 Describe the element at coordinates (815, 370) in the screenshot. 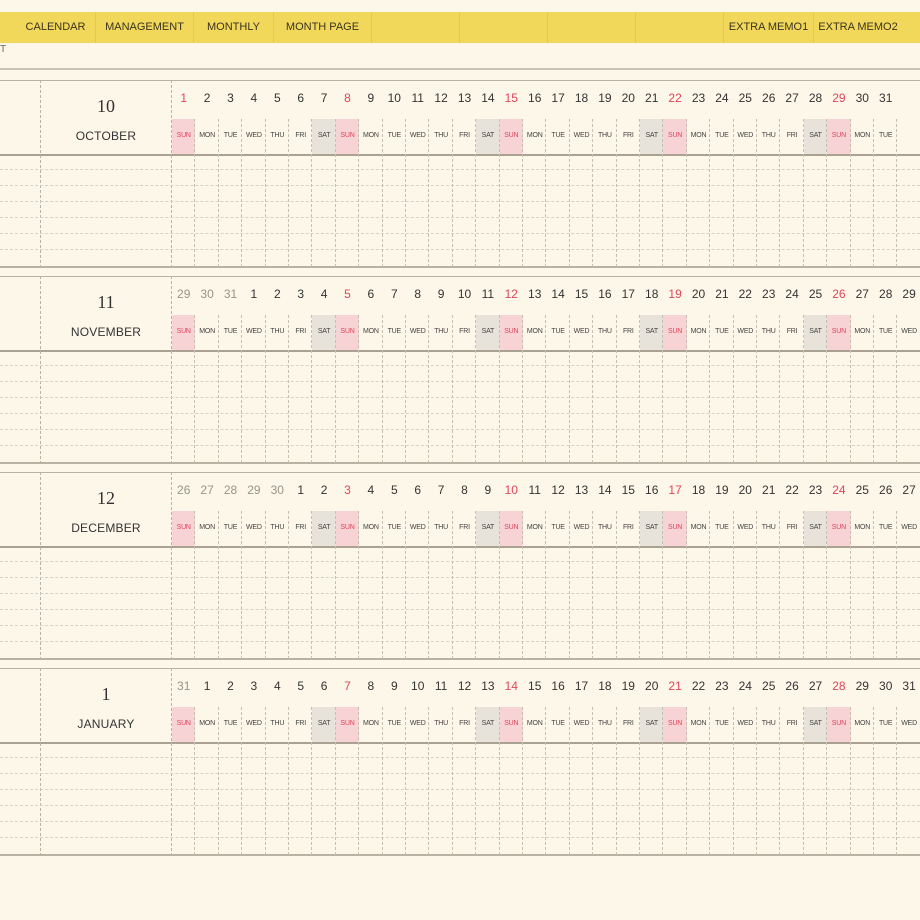

I see `day-column: 25 SAT` at that location.